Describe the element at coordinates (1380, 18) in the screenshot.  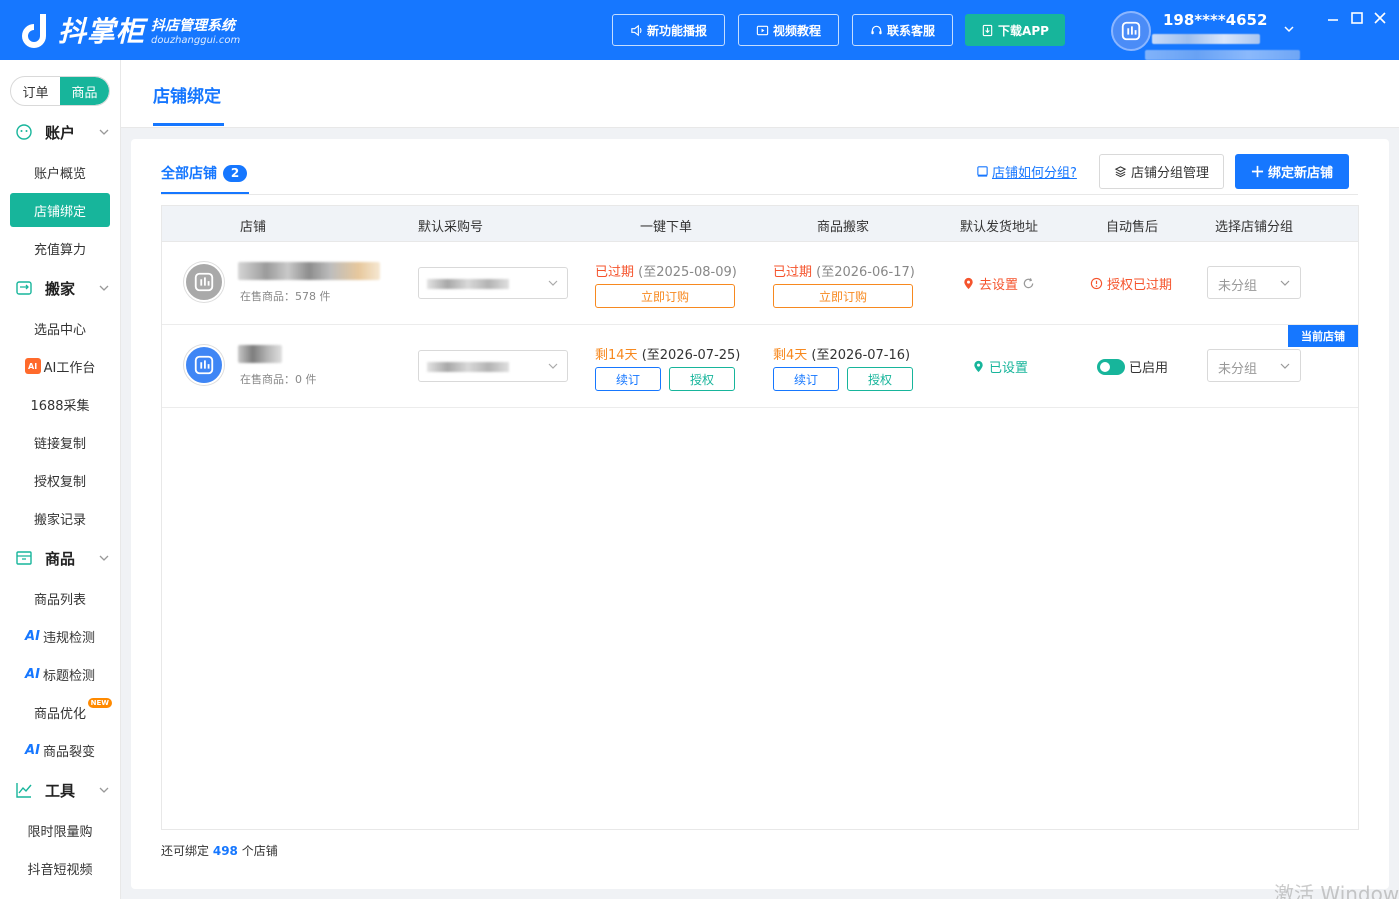
I see `close-icon` at that location.